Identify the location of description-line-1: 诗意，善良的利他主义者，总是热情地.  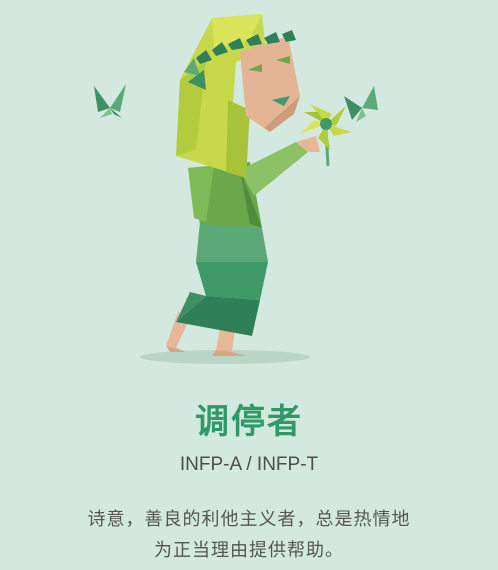
(249, 519).